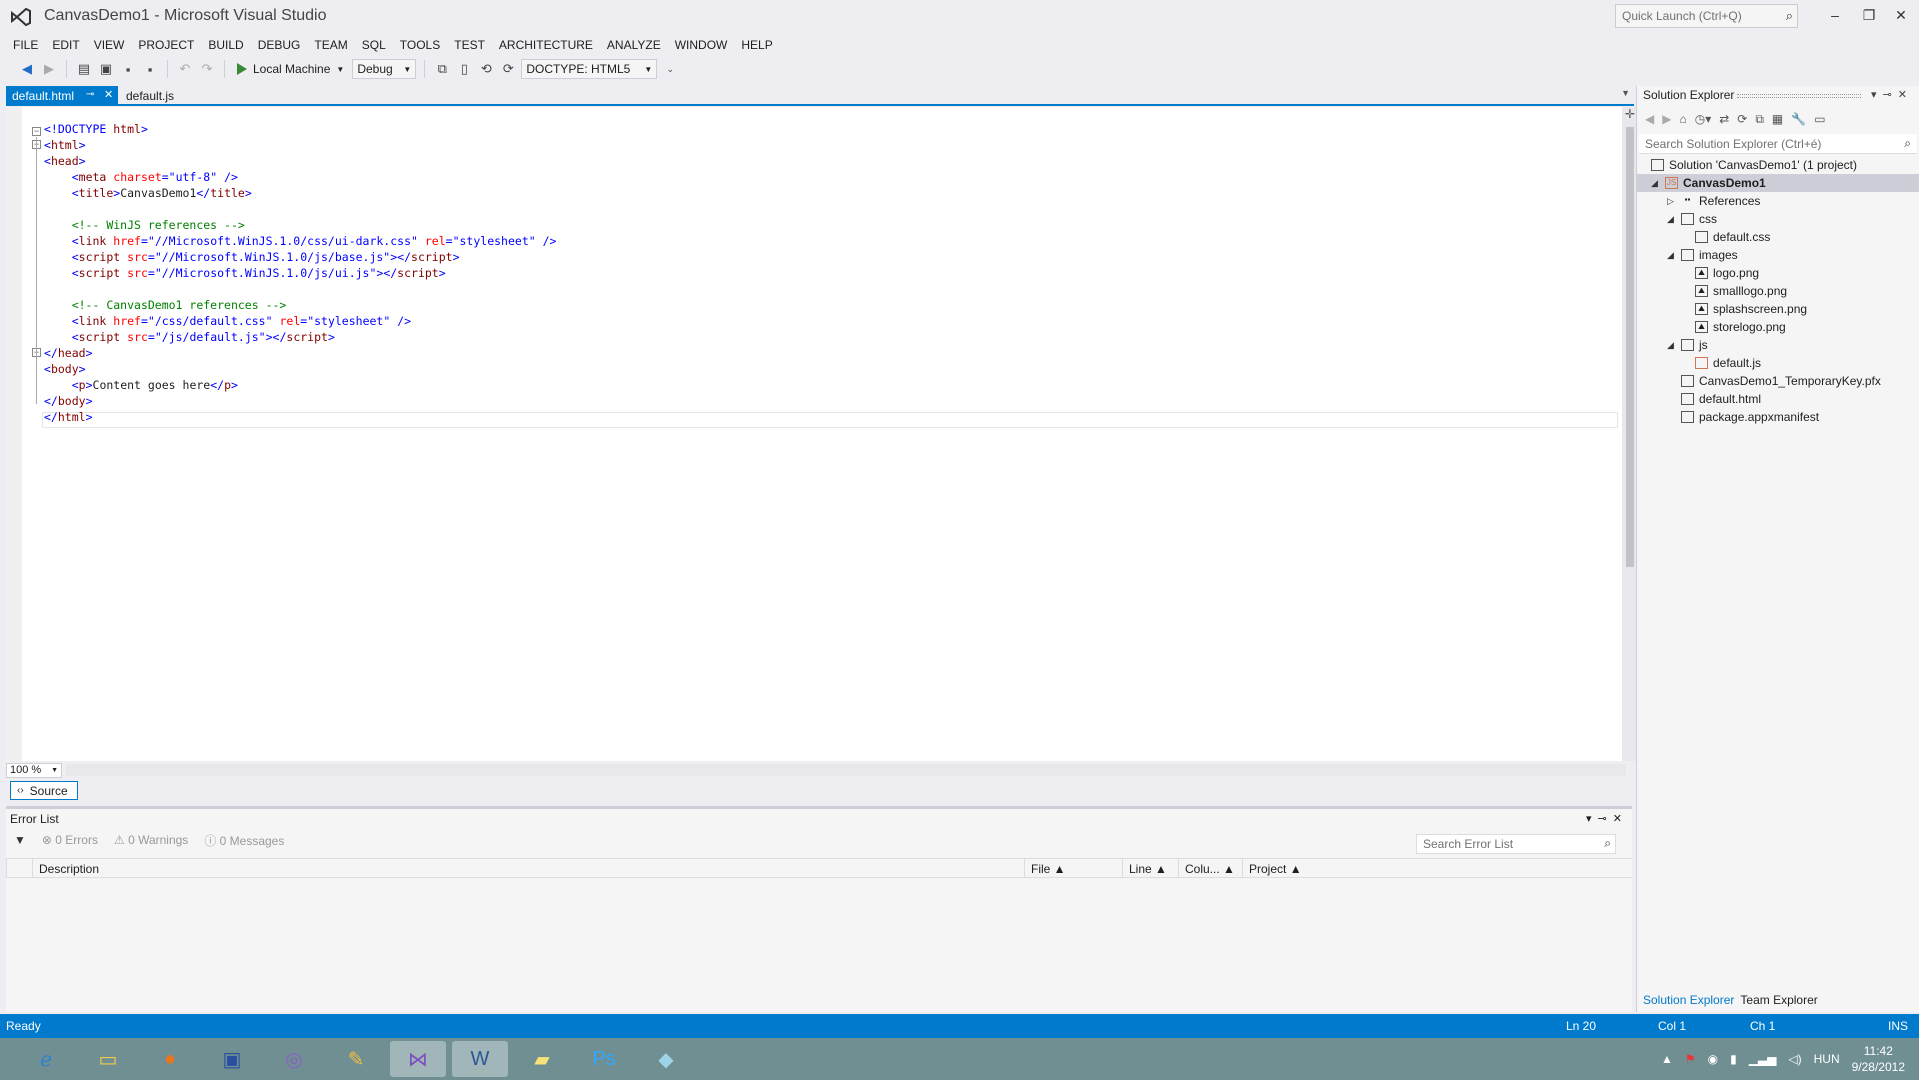 The width and height of the screenshot is (1919, 1080). What do you see at coordinates (279, 45) in the screenshot?
I see `menu-debug: DEBUG` at bounding box center [279, 45].